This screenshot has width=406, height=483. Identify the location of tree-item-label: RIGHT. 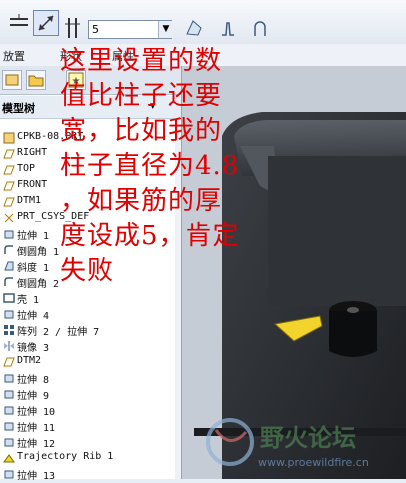
(32, 152).